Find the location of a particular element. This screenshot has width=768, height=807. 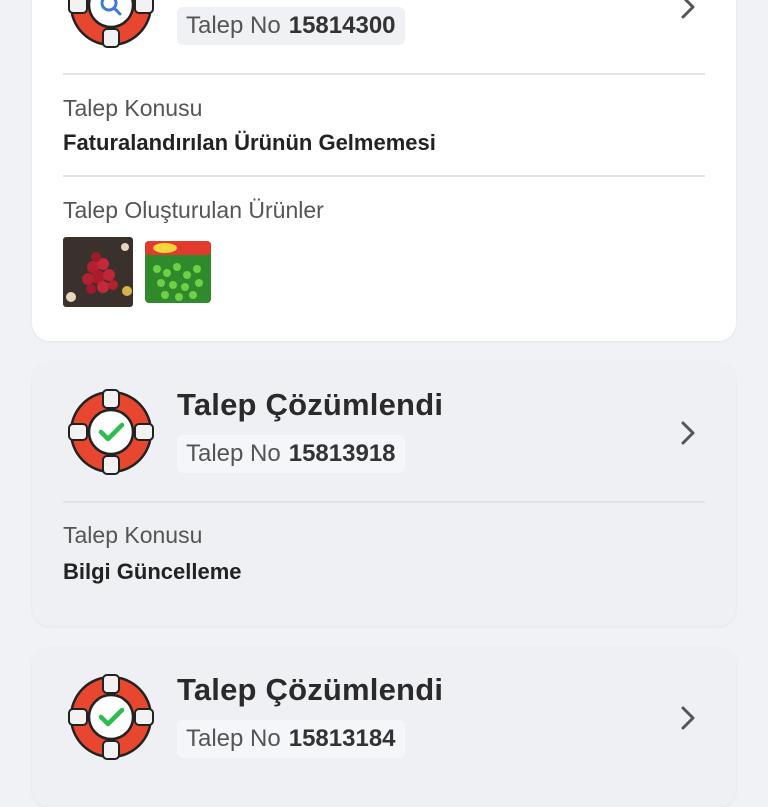

subject-value: Faturalandırılan Ürünün Gelmemesi is located at coordinates (249, 142).